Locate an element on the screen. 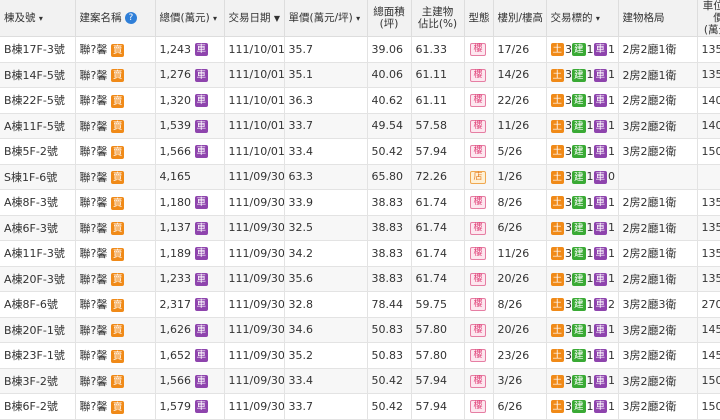 This screenshot has width=720, height=420. cell-parking-price: 150 is located at coordinates (708, 381).